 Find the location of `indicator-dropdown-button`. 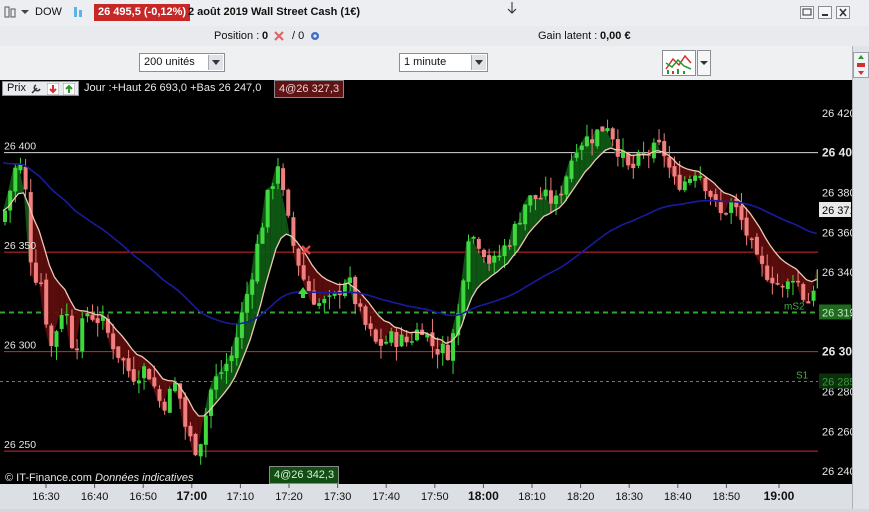

indicator-dropdown-button is located at coordinates (704, 63).